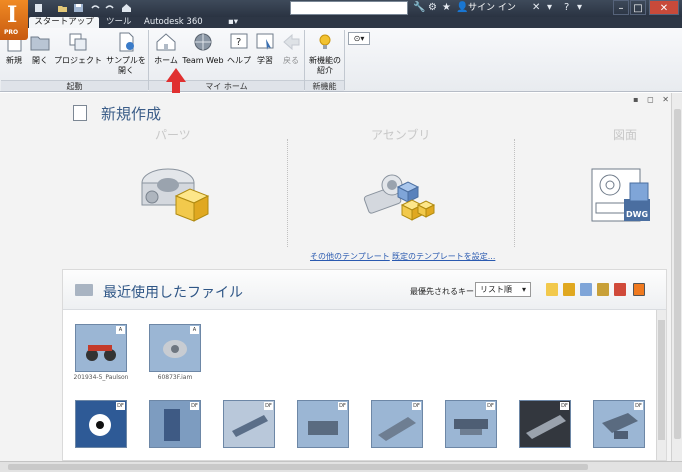 This screenshot has width=682, height=472. I want to click on open-sample-icon, so click(126, 42).